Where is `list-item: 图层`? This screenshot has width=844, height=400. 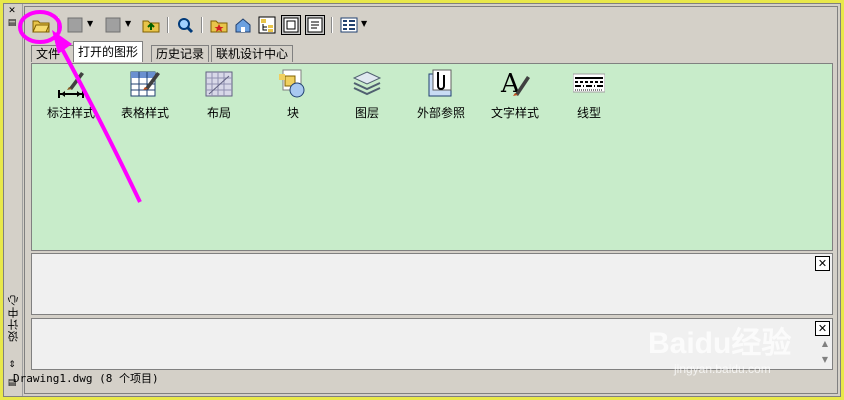
list-item: 图层 is located at coordinates (367, 94).